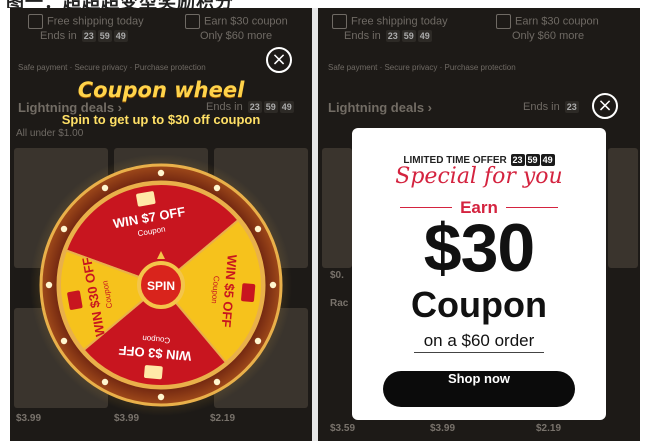  Describe the element at coordinates (95, 21) in the screenshot. I see `free-shipping-label: Free shipping today` at that location.